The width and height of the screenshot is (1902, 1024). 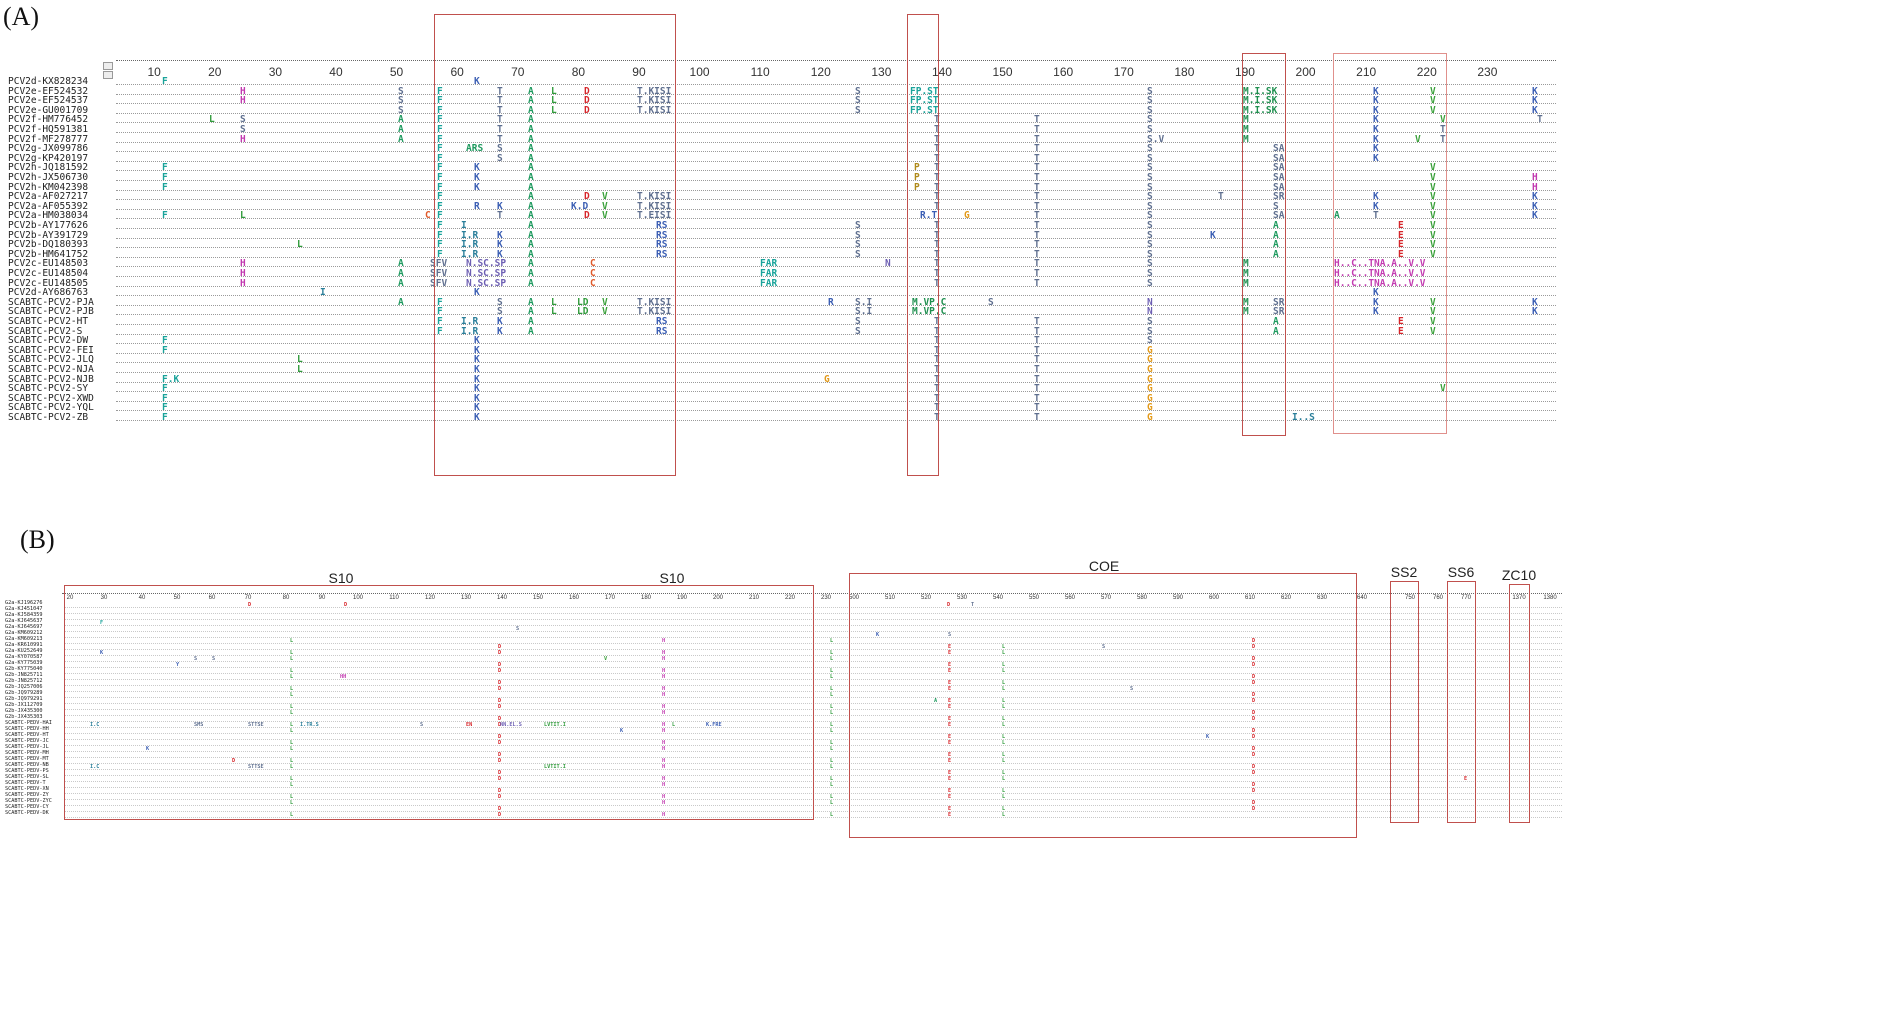 I want to click on panel-b-region-box-zc10, so click(x=1519, y=703).